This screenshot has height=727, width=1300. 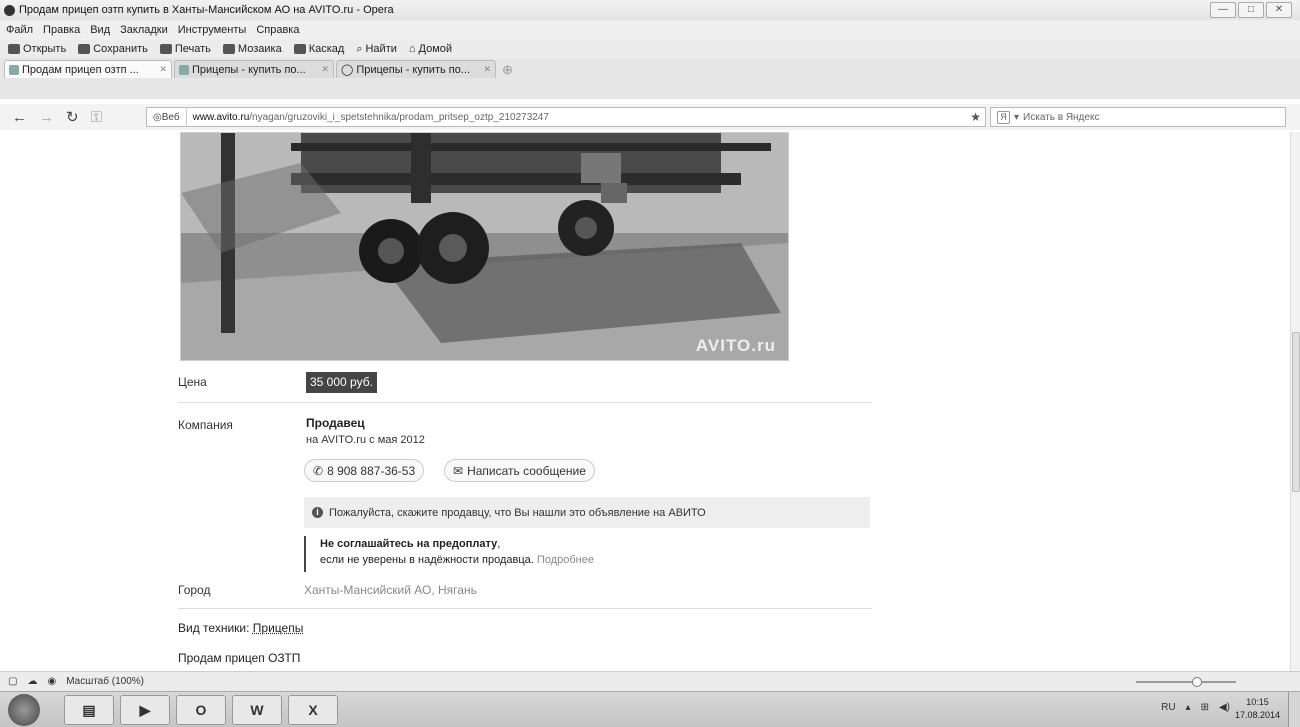 What do you see at coordinates (46, 117) in the screenshot?
I see `forward-arrow-icon: →` at bounding box center [46, 117].